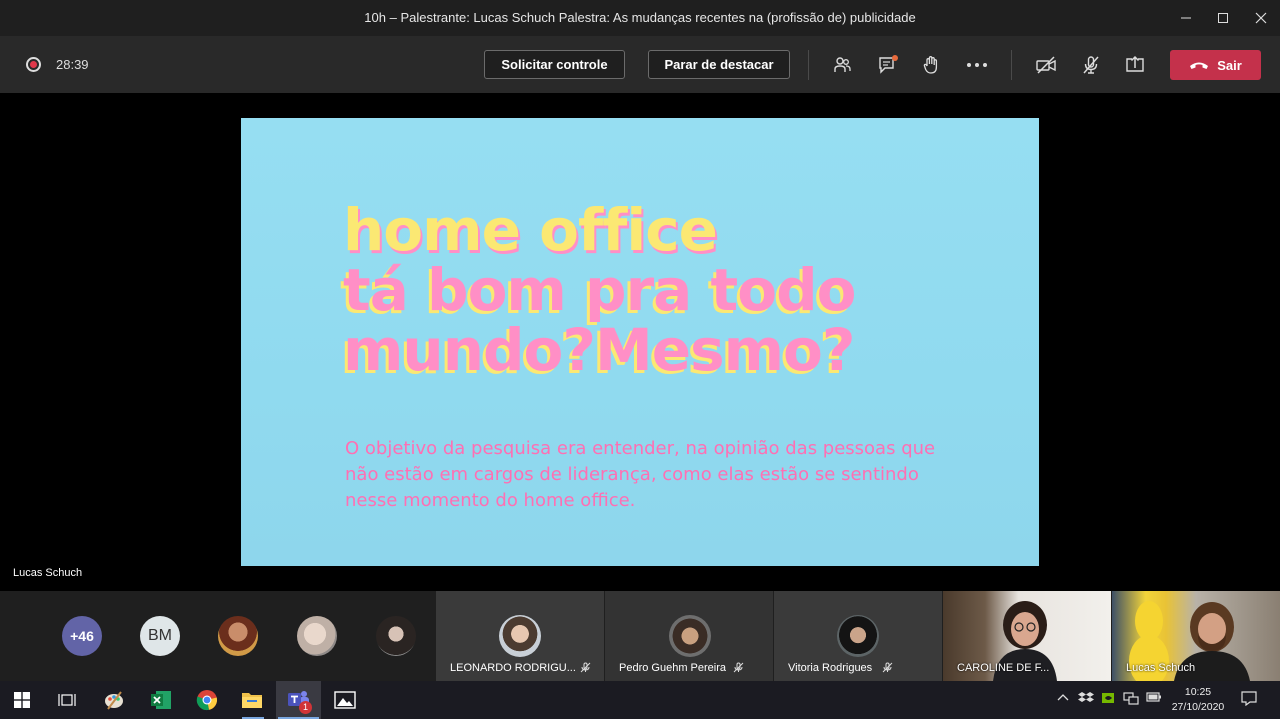 The height and width of the screenshot is (719, 1280). I want to click on share-icon, so click(1135, 63).